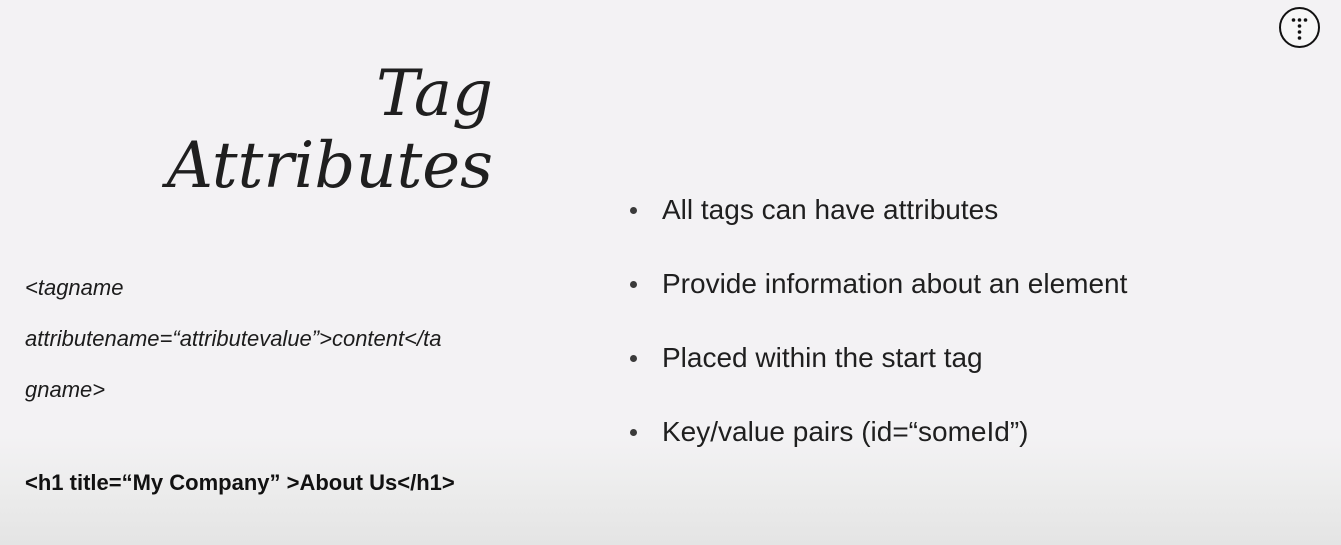 The height and width of the screenshot is (545, 1341). What do you see at coordinates (877, 375) in the screenshot?
I see `bullet-item: Placed within the start tag` at bounding box center [877, 375].